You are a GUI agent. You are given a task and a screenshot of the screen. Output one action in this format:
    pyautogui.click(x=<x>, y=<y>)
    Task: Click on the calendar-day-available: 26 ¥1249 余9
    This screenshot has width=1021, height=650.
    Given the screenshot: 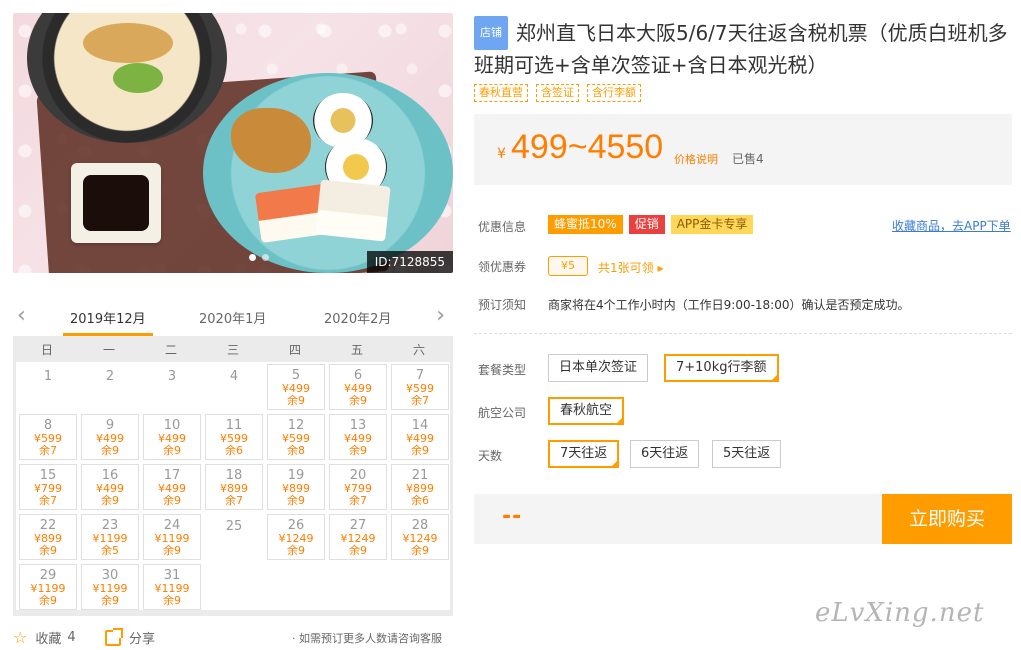 What is the action you would take?
    pyautogui.click(x=296, y=537)
    